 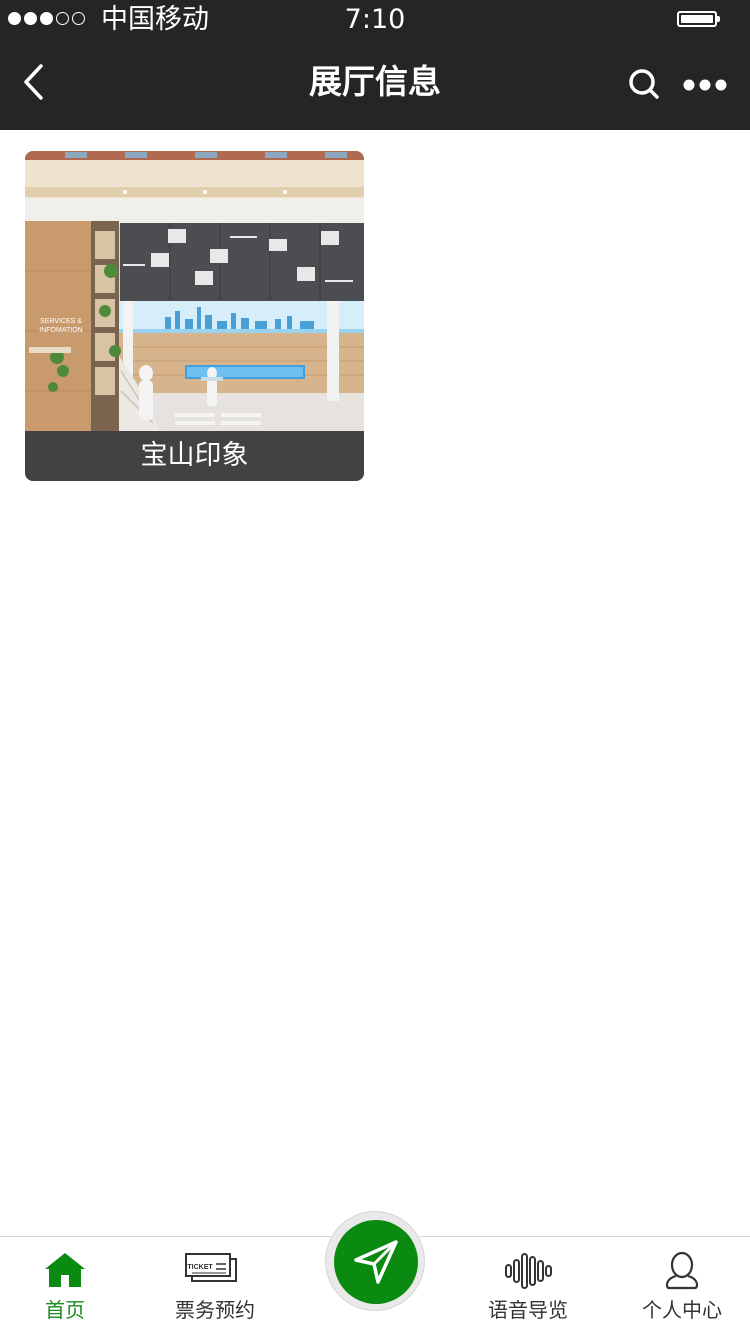 I want to click on tab-label: 票务预约, so click(x=215, y=1310).